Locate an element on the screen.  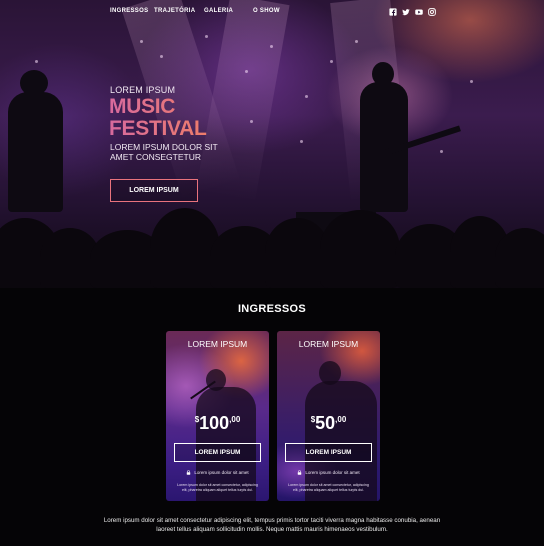
hero-title: MUSIC FESTIVAL is located at coordinates (158, 118).